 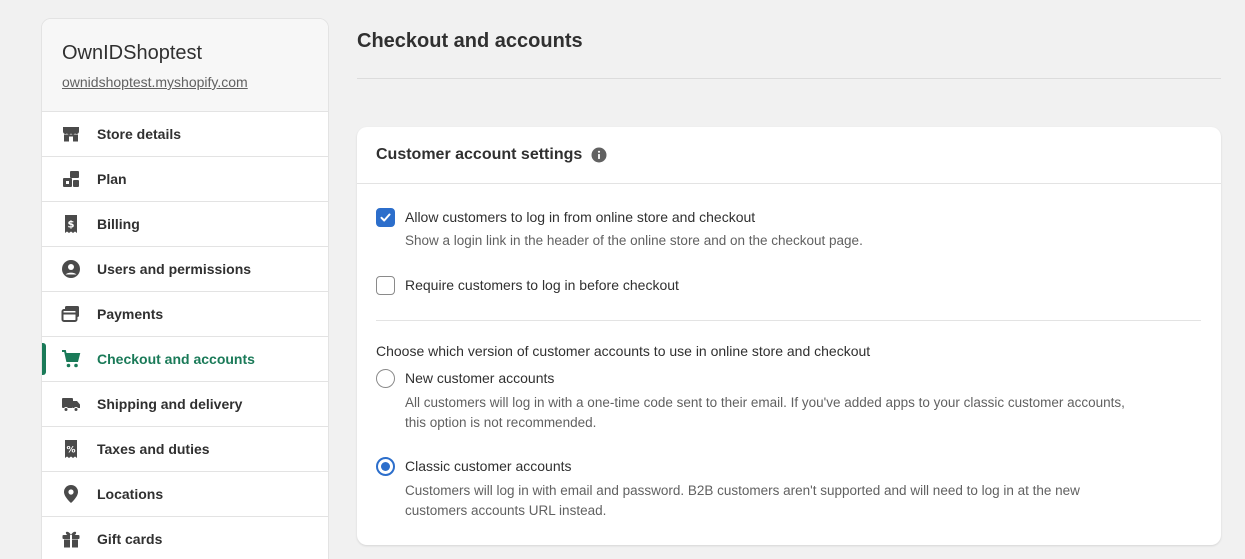 What do you see at coordinates (385, 285) in the screenshot?
I see `require-login-checkbox` at bounding box center [385, 285].